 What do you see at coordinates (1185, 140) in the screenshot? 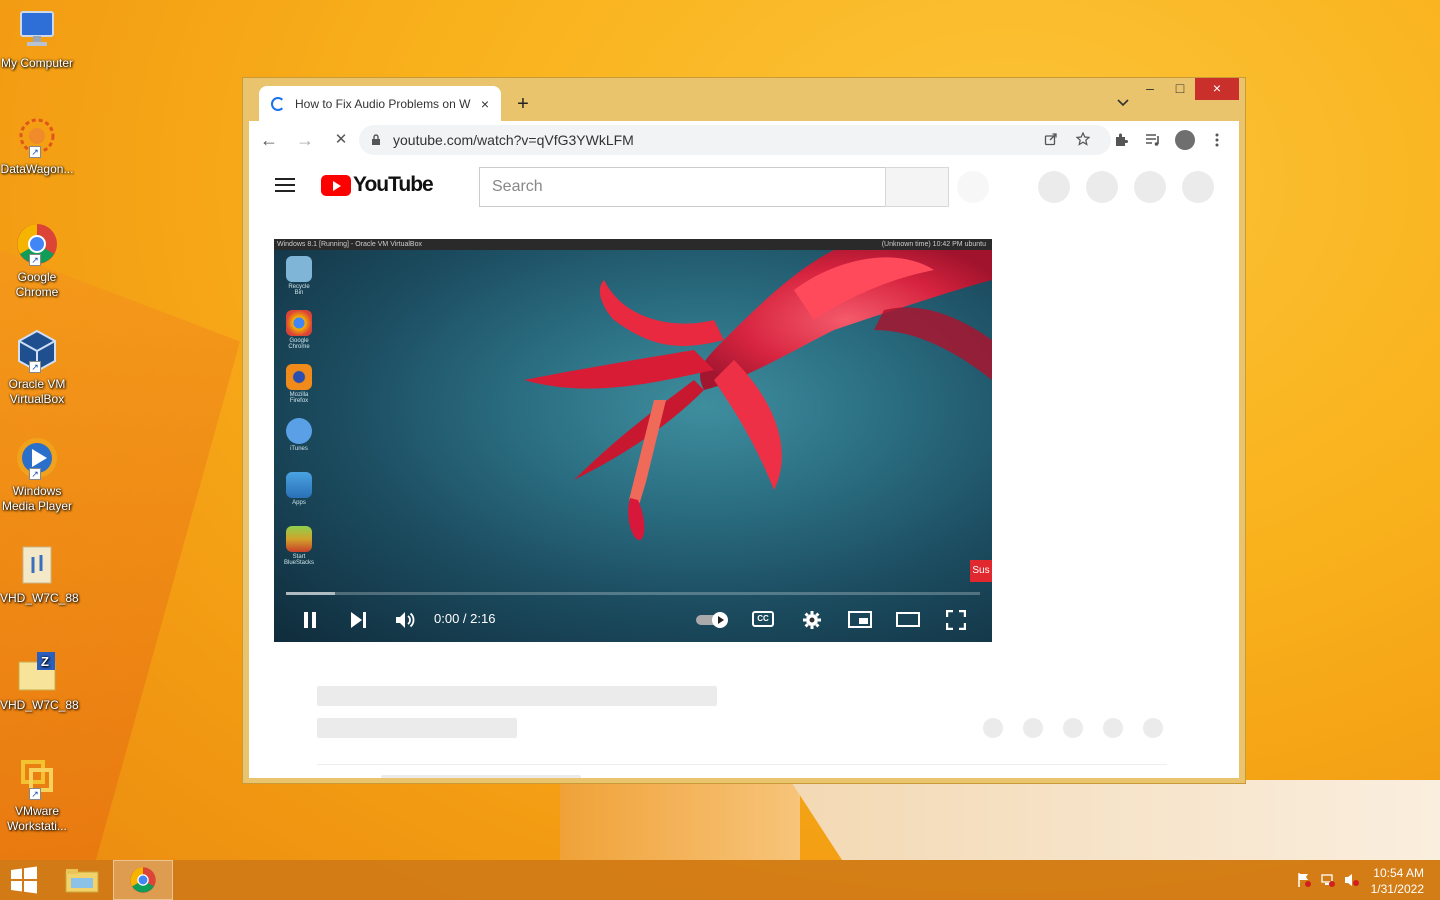
I see `profile-avatar` at bounding box center [1185, 140].